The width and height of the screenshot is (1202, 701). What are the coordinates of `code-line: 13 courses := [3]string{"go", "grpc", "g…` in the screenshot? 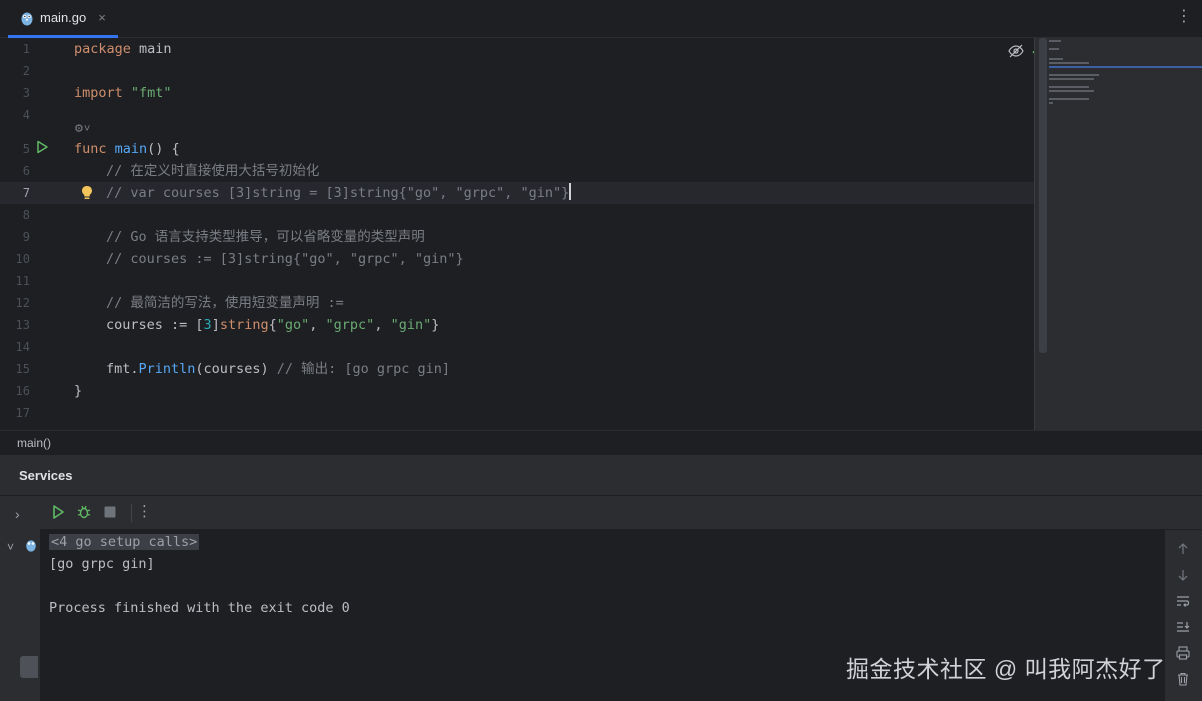 It's located at (517, 325).